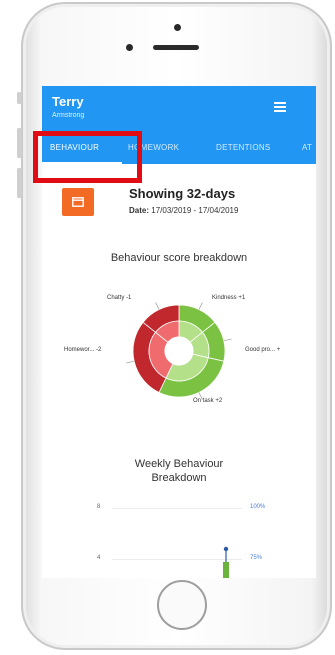 The height and width of the screenshot is (655, 335). Describe the element at coordinates (226, 570) in the screenshot. I see `weekly-bar` at that location.